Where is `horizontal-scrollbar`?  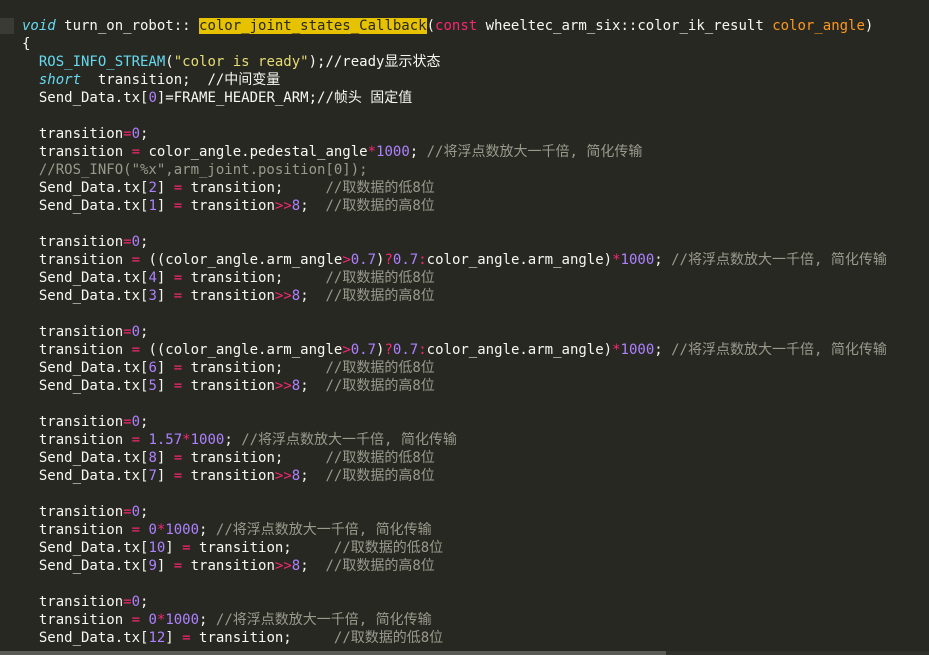 horizontal-scrollbar is located at coordinates (464, 653).